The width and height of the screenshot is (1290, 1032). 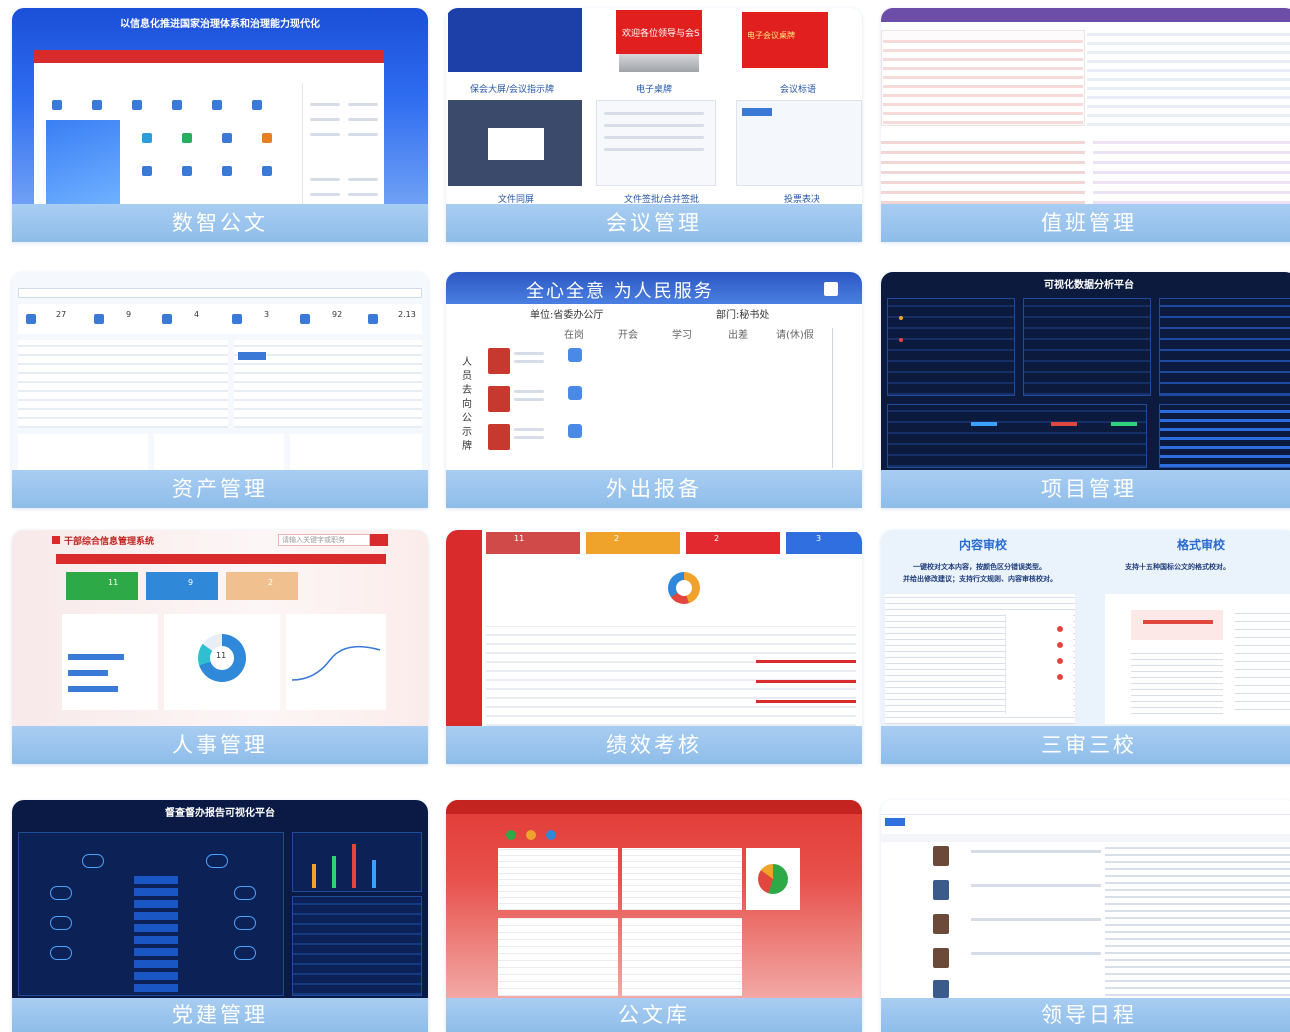 What do you see at coordinates (1085, 371) in the screenshot?
I see `preview-project-management: 可视化数据分析平台` at bounding box center [1085, 371].